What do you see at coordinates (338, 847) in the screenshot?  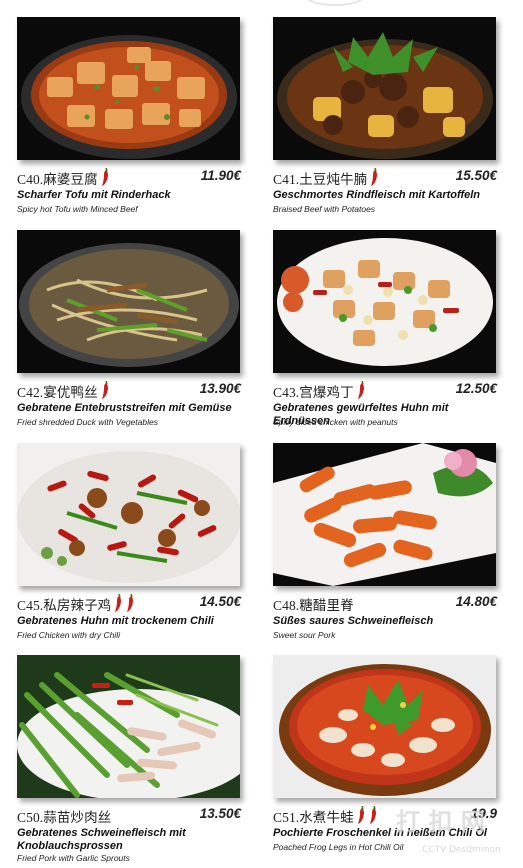 I see `dish-name-english: Poached Frog Legs in Hot Chili Oil` at bounding box center [338, 847].